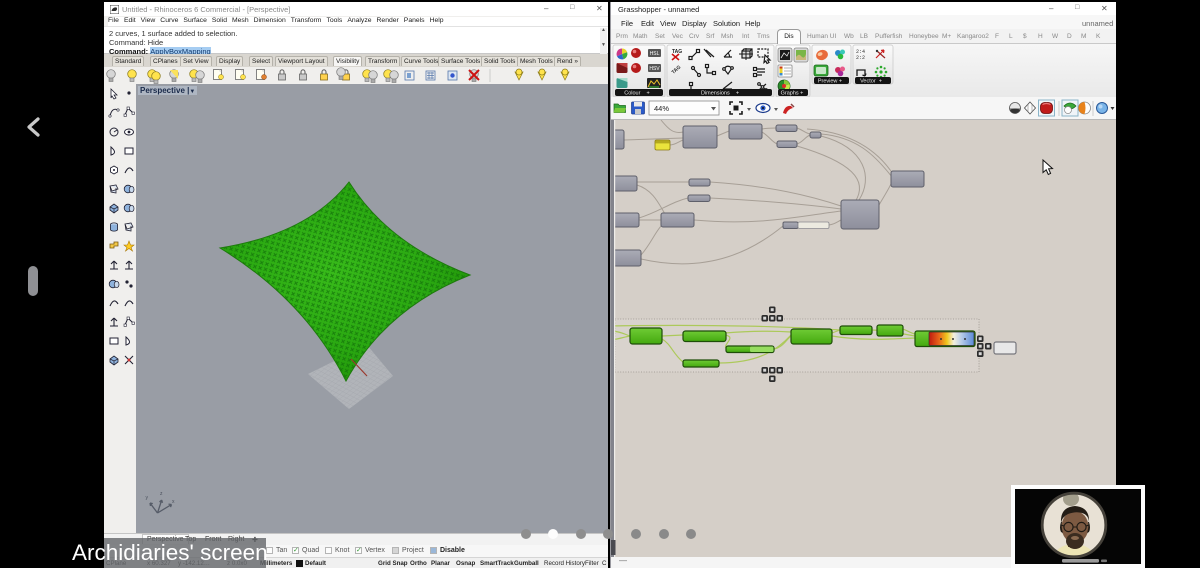 The height and width of the screenshot is (568, 1200). What do you see at coordinates (655, 54) in the screenshot?
I see `svg-text: HSL` at bounding box center [655, 54].